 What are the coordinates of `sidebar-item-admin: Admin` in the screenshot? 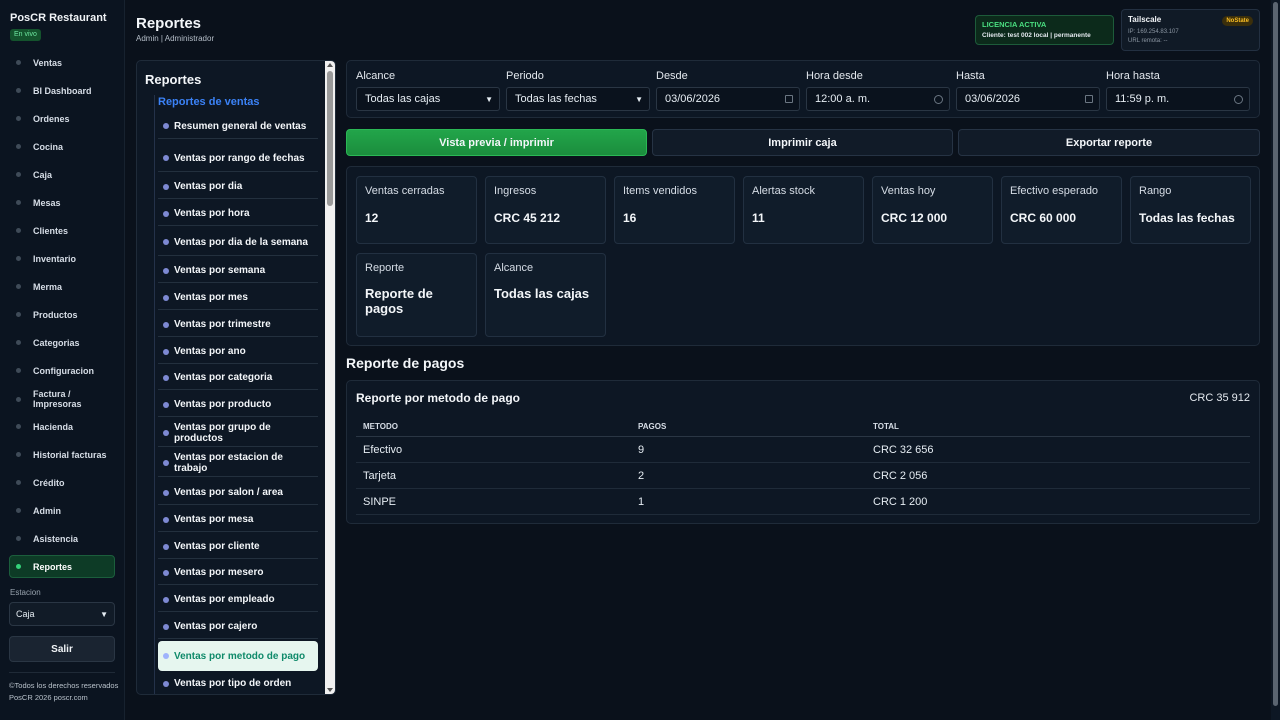 It's located at (62, 510).